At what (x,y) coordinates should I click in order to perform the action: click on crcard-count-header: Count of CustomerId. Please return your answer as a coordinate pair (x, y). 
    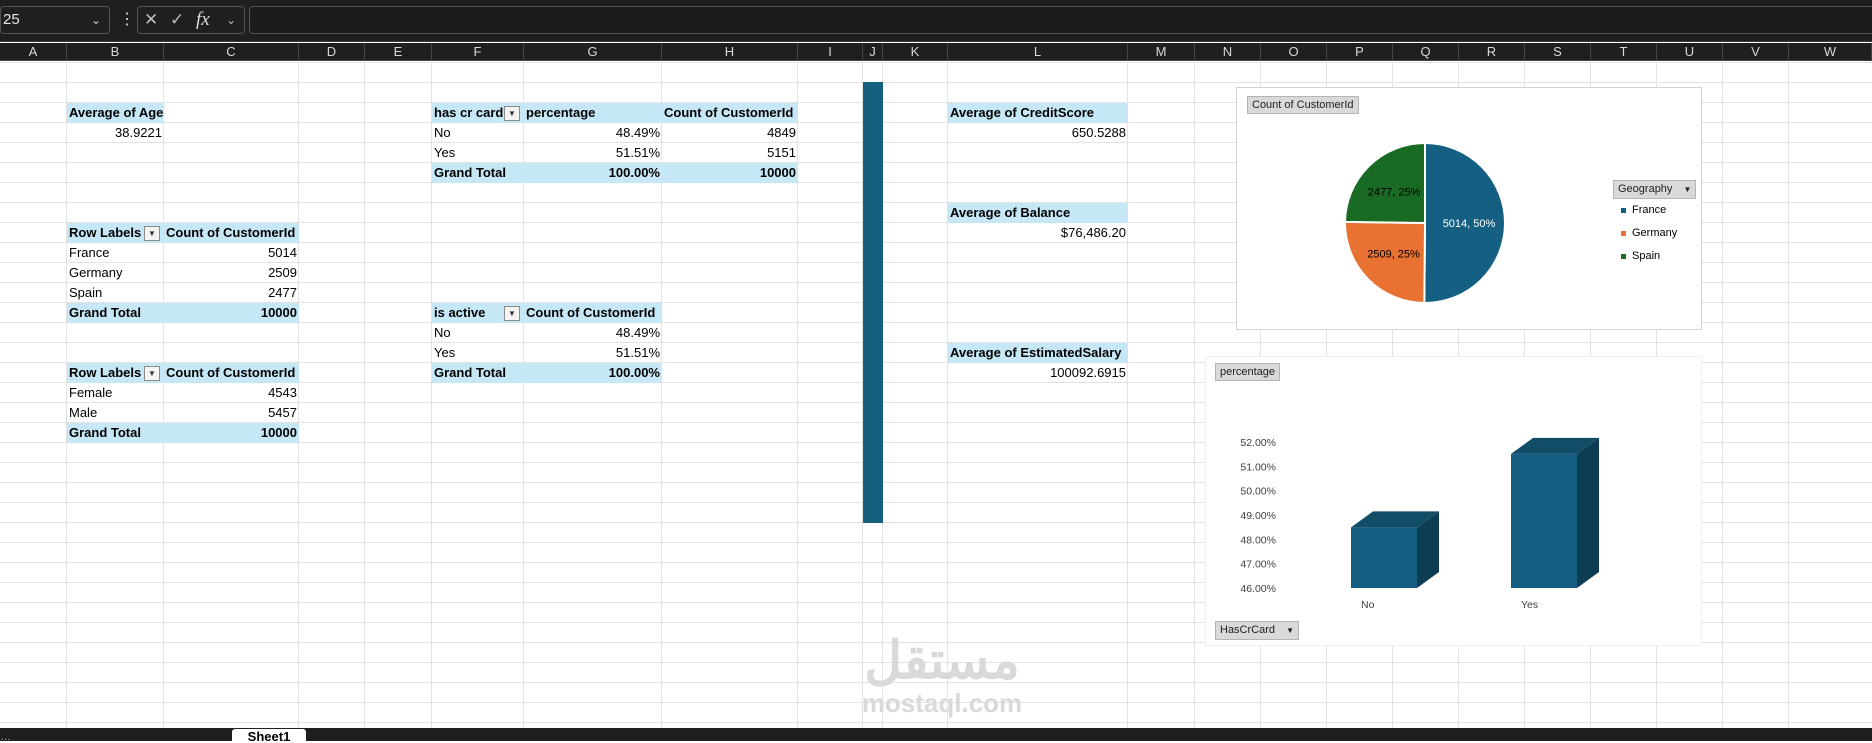
    Looking at the image, I should click on (730, 113).